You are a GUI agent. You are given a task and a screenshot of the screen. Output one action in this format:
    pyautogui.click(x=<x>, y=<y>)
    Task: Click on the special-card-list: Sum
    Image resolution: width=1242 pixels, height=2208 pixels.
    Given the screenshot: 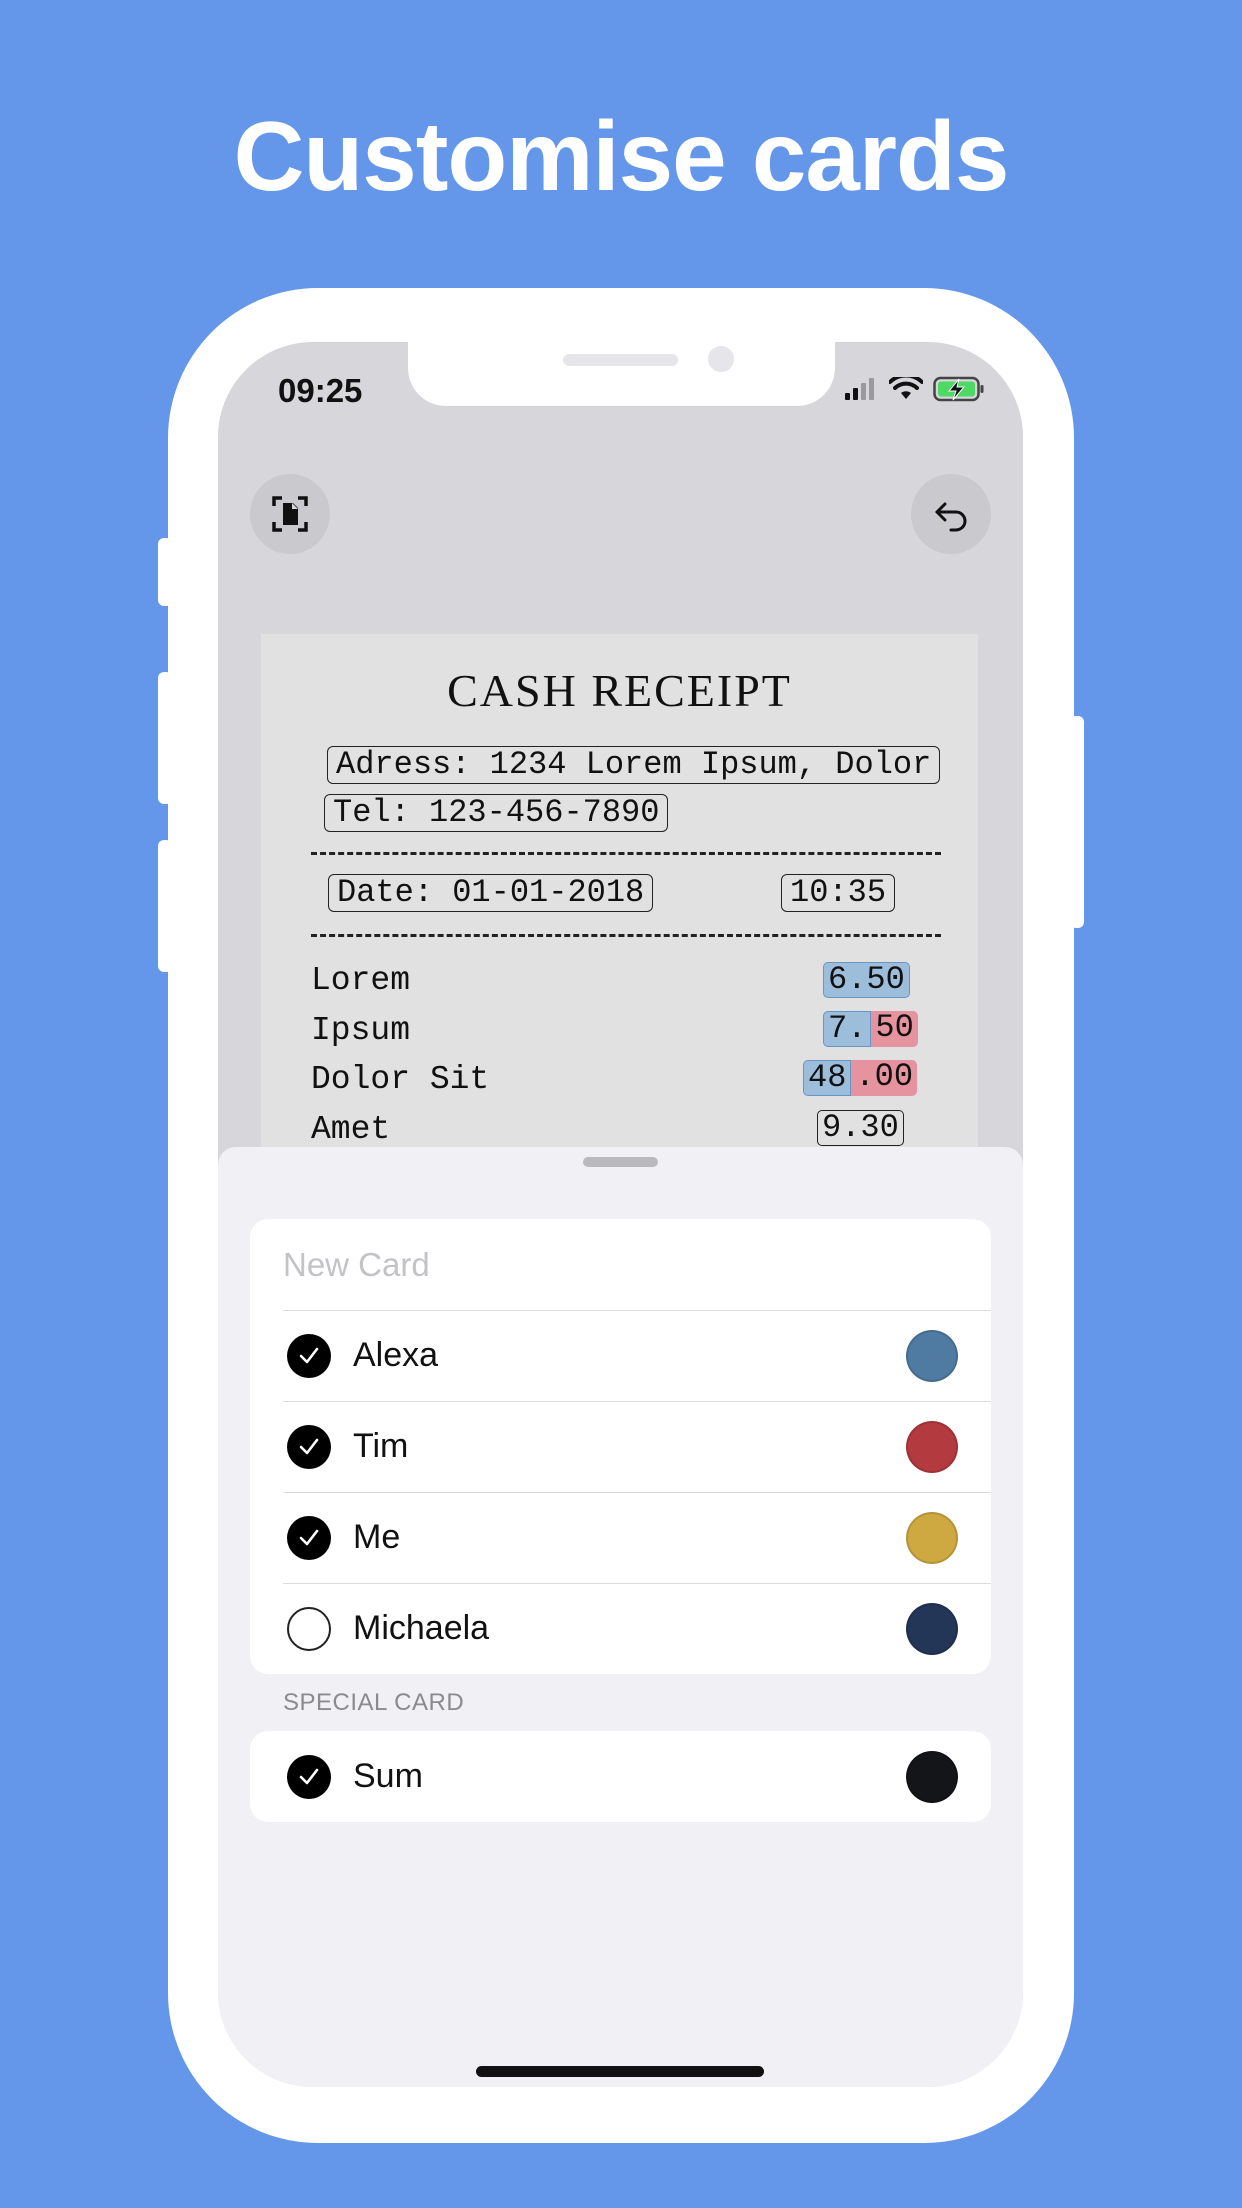 What is the action you would take?
    pyautogui.click(x=620, y=1776)
    